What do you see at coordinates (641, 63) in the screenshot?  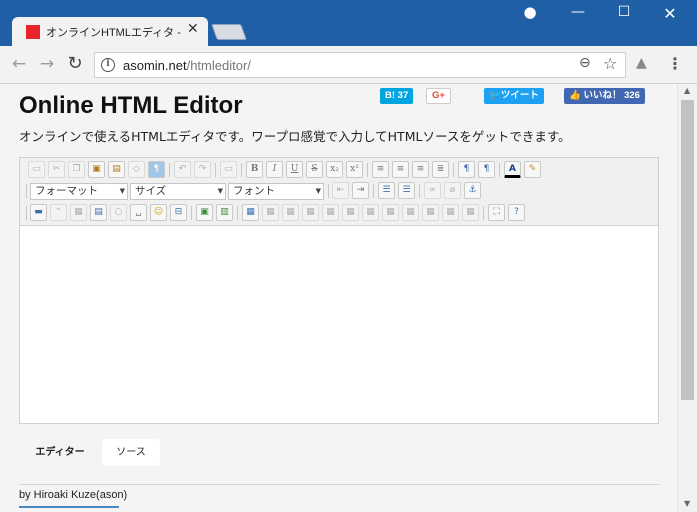 I see `drive-extension-icon: ▲` at bounding box center [641, 63].